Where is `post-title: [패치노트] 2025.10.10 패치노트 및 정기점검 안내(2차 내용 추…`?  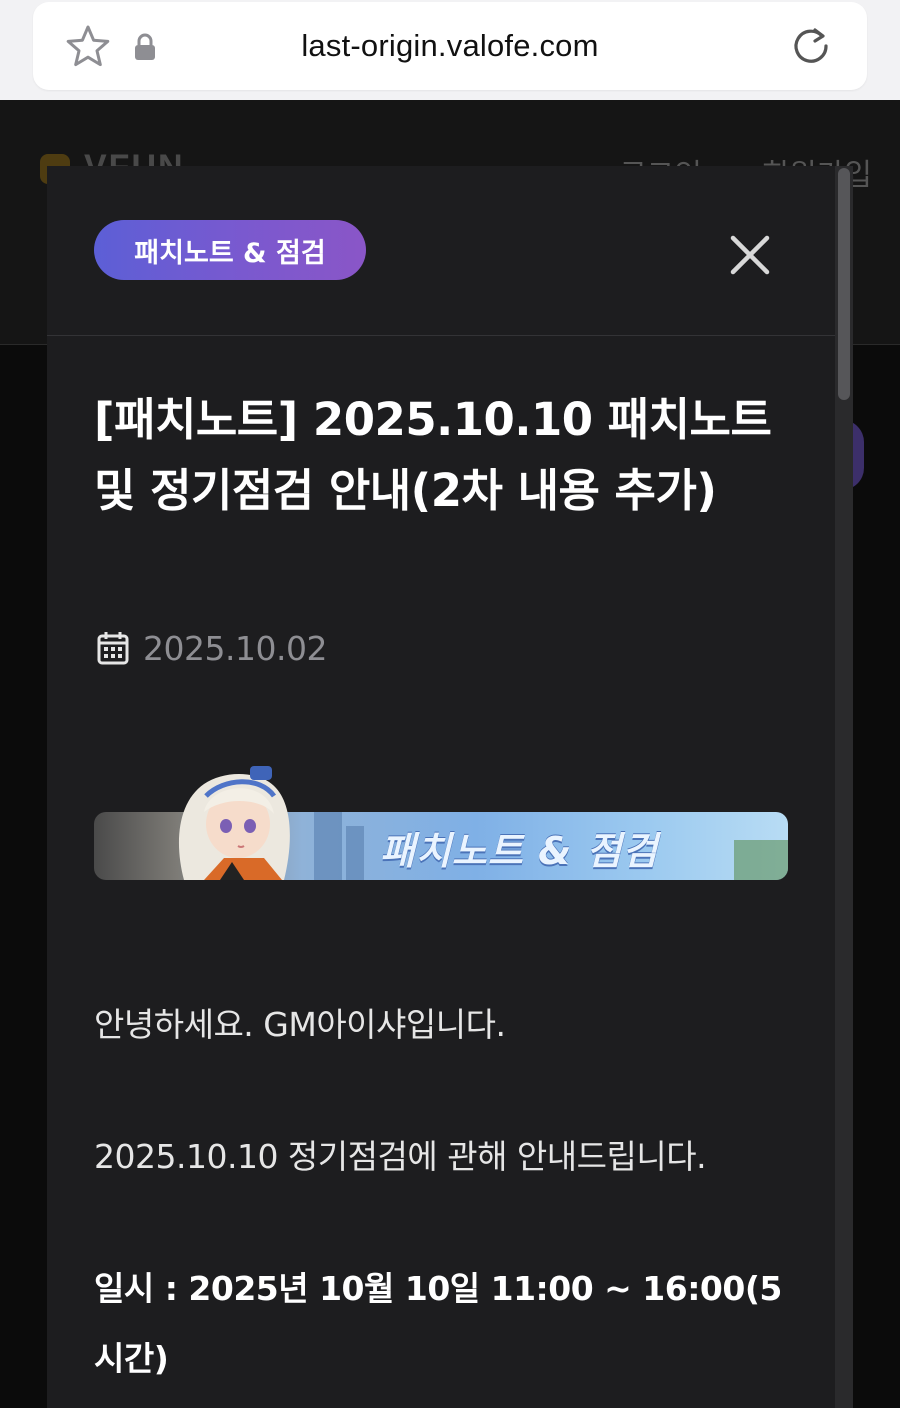 post-title: [패치노트] 2025.10.10 패치노트 및 정기점검 안내(2차 내용 추… is located at coordinates (433, 455).